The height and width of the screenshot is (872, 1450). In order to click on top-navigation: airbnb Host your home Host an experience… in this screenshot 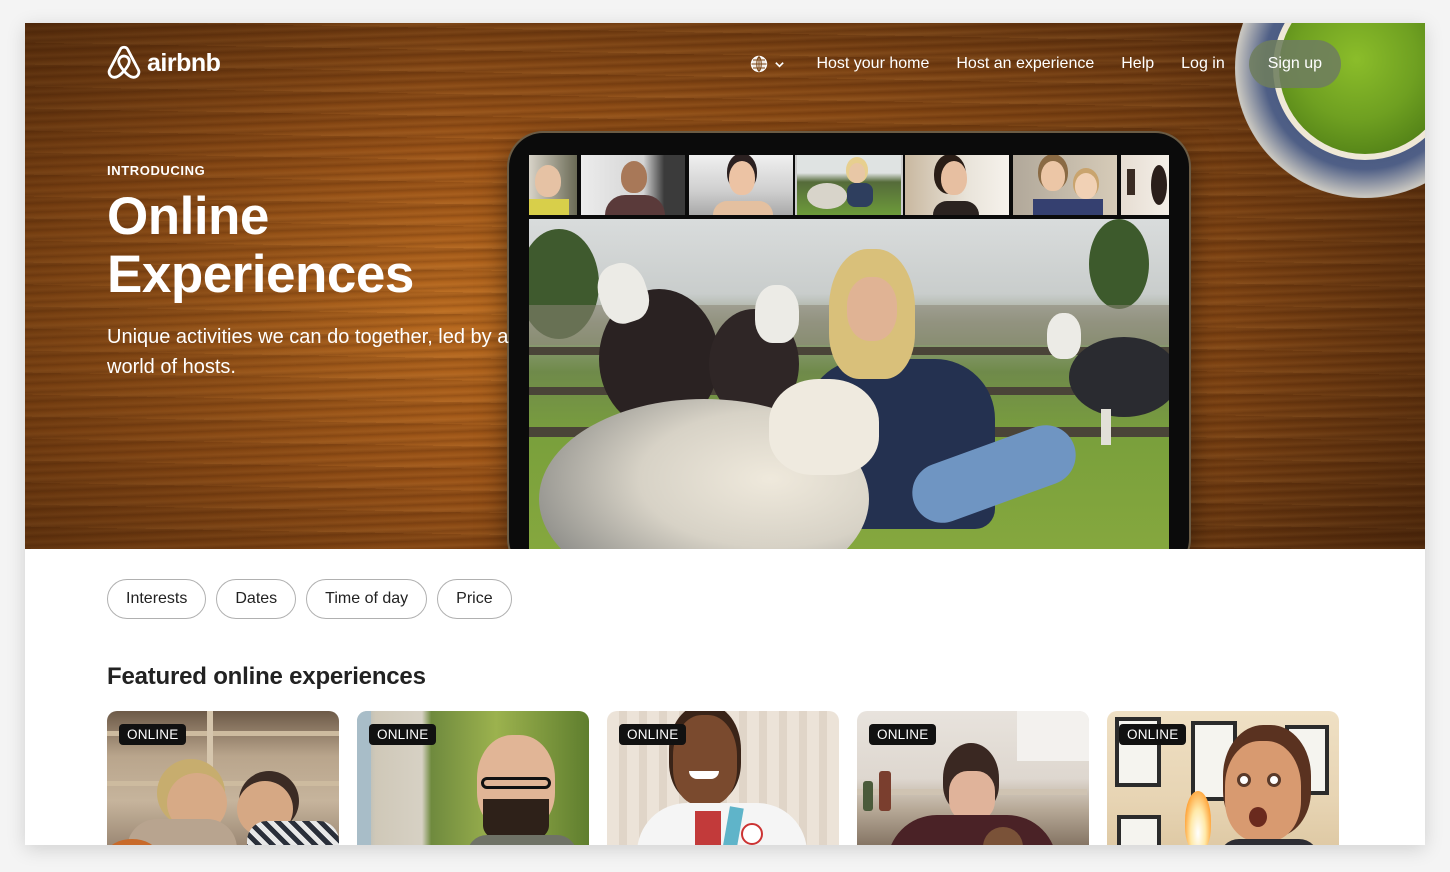, I will do `click(725, 64)`.